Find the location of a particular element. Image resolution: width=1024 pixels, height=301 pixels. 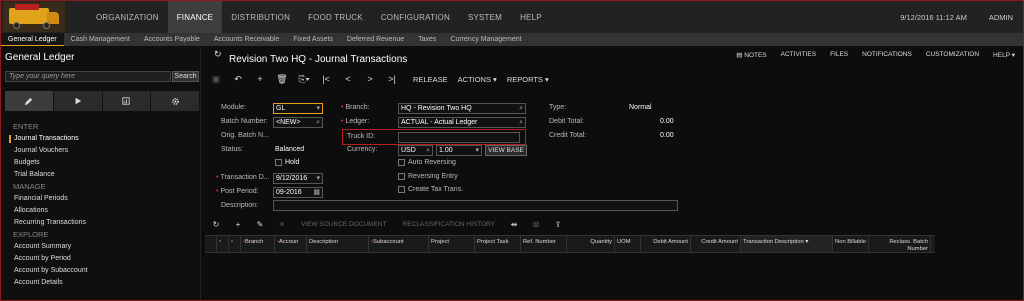

add-row-icon: + is located at coordinates (238, 224).